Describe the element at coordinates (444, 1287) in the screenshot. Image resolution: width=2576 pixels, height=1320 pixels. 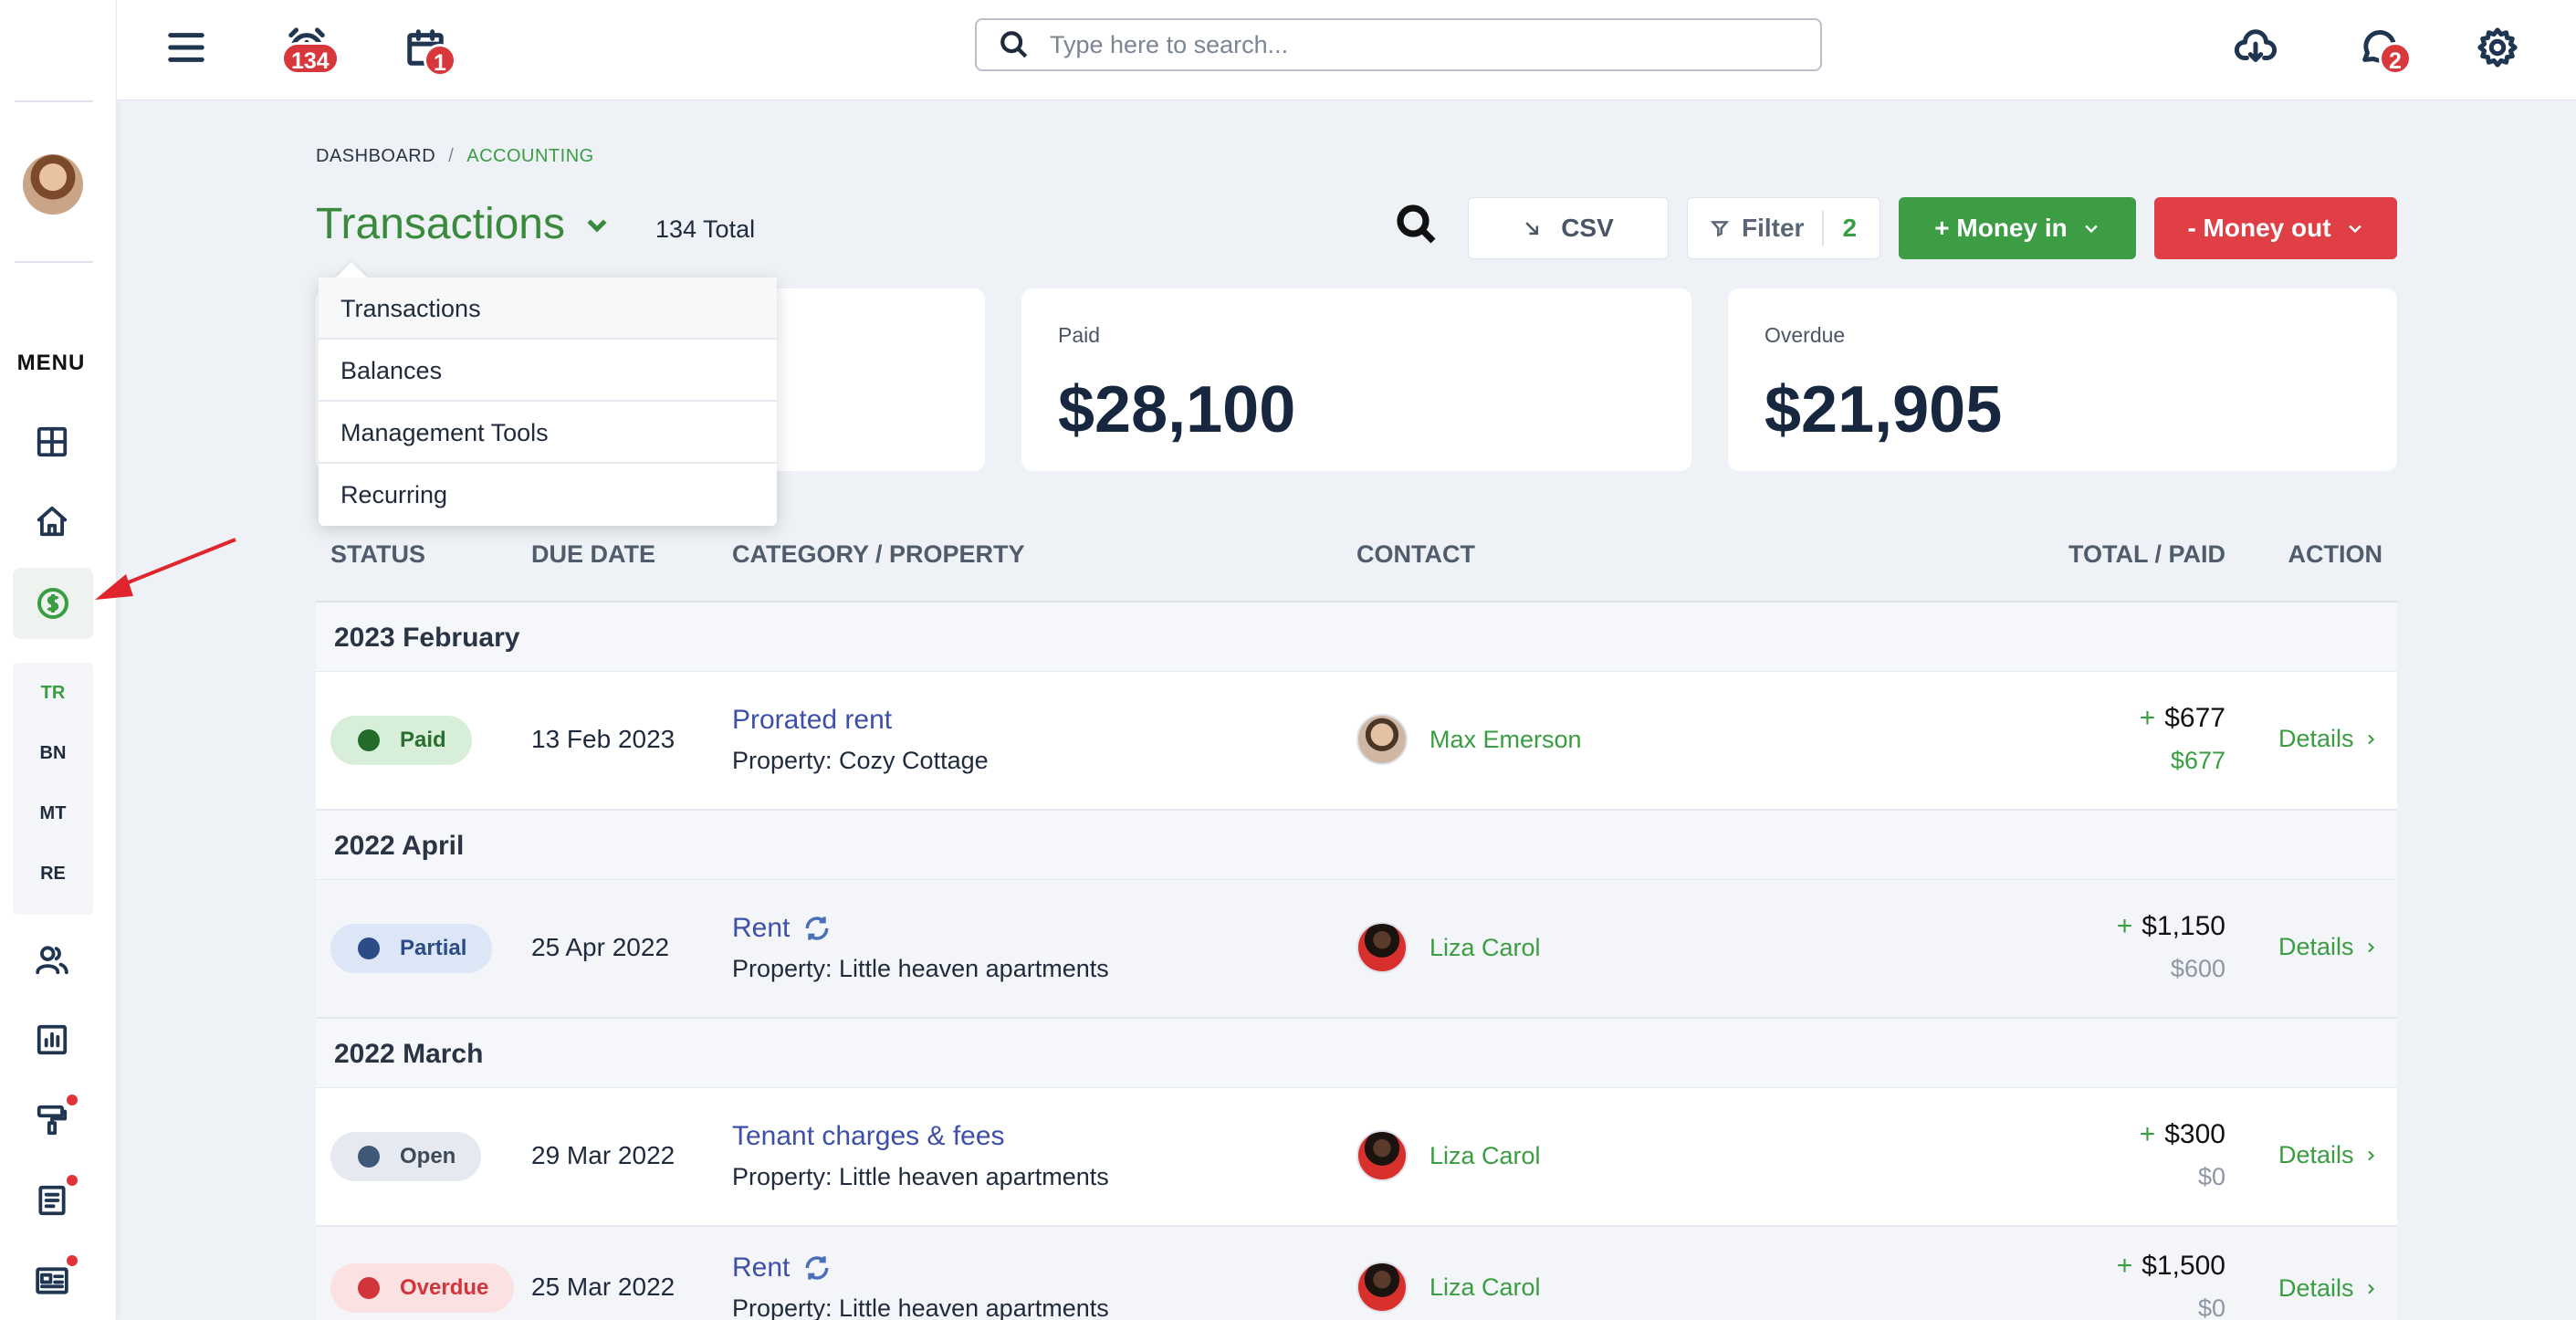
I see `status-label: Overdue` at that location.